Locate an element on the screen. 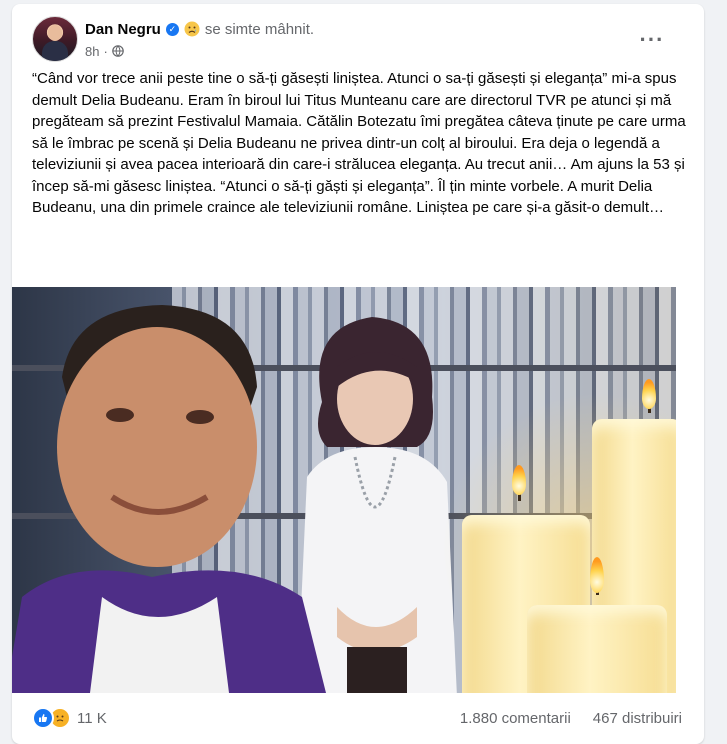 This screenshot has width=727, height=744. comments-count: 1.880 comentarii is located at coordinates (515, 718).